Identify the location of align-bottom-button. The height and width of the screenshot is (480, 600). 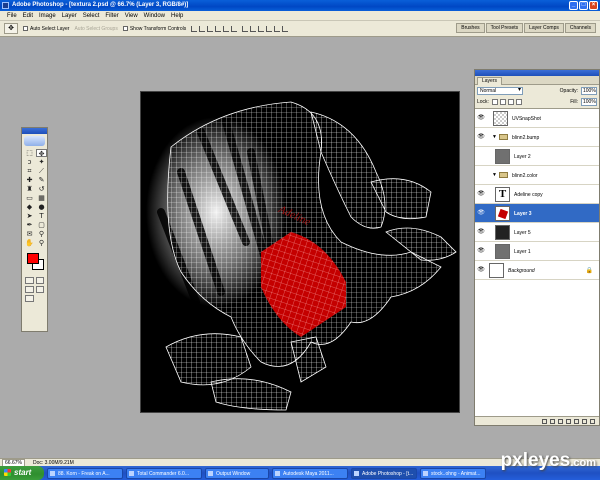
(210, 28).